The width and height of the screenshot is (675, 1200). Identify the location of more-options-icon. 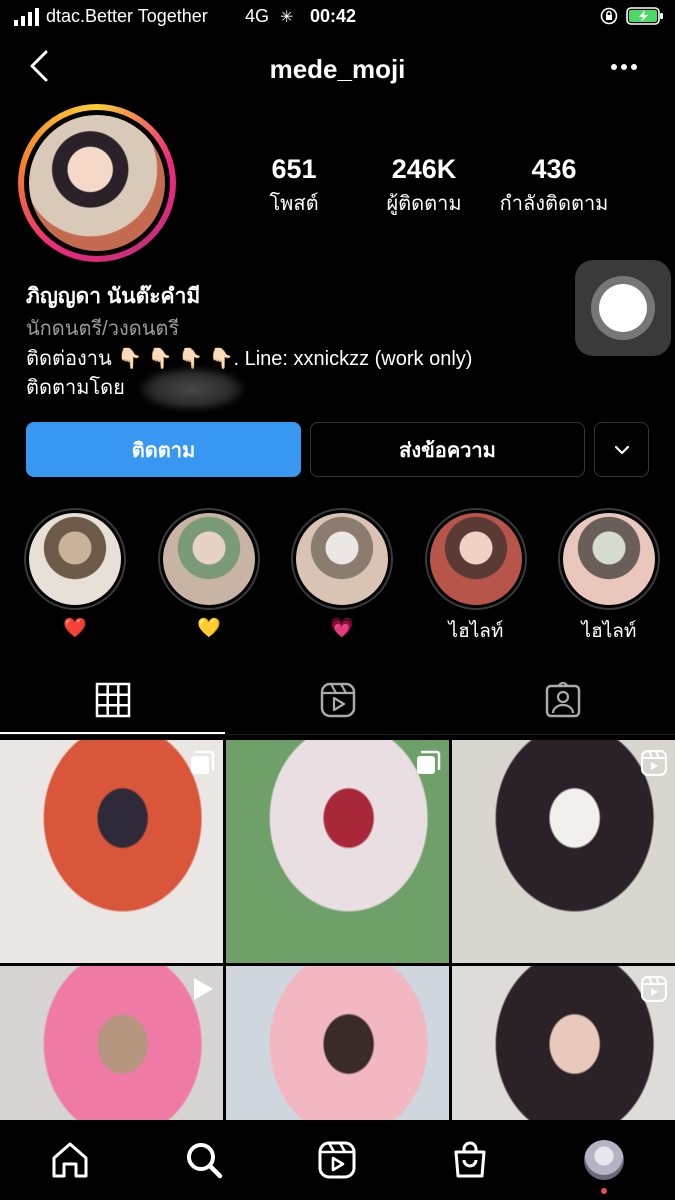
(624, 67).